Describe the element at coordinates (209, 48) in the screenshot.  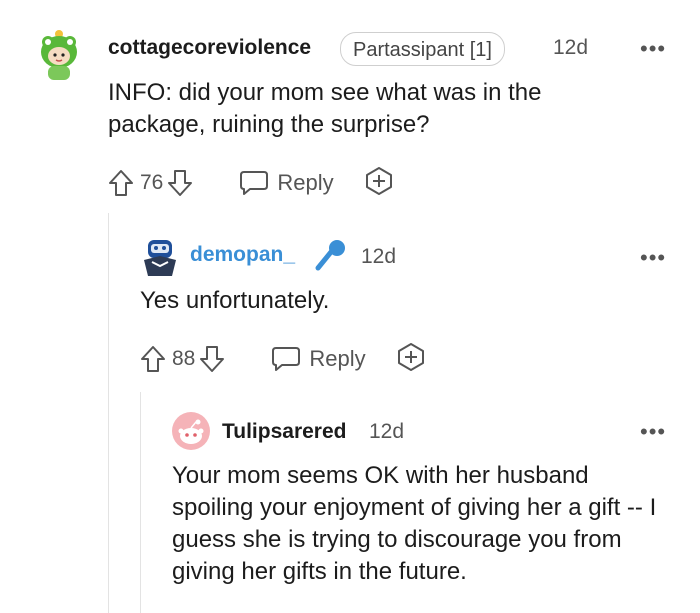
I see `username: cottagecoreviolence` at that location.